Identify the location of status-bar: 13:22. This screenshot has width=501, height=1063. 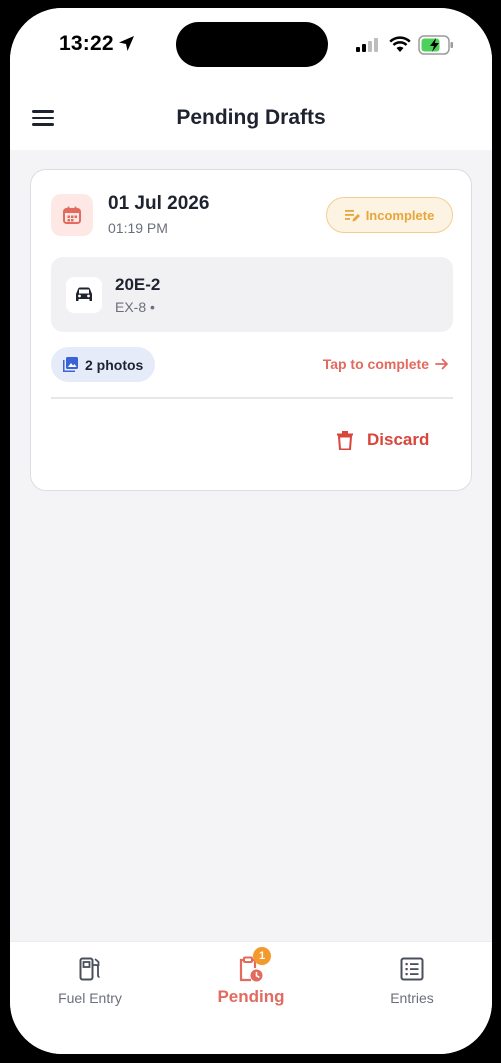
(251, 48).